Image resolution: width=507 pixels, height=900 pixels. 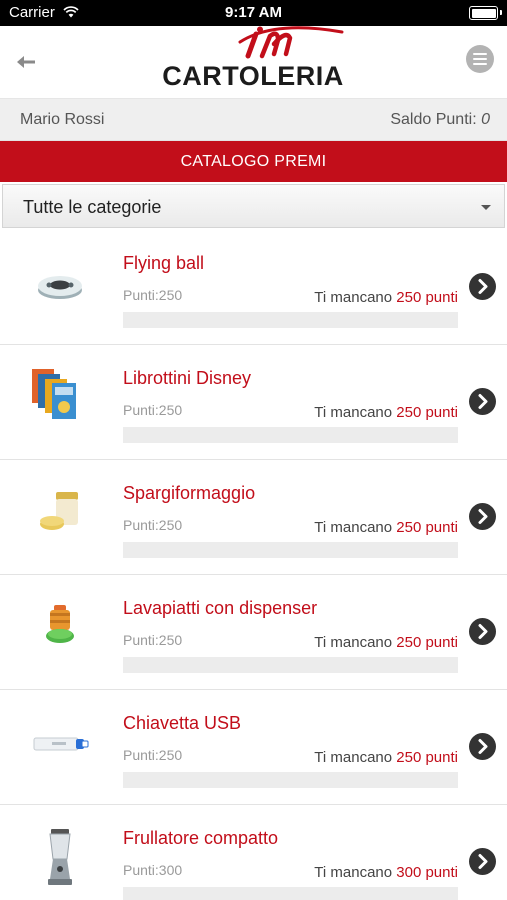 What do you see at coordinates (291, 42) in the screenshot?
I see `logo-in-script` at bounding box center [291, 42].